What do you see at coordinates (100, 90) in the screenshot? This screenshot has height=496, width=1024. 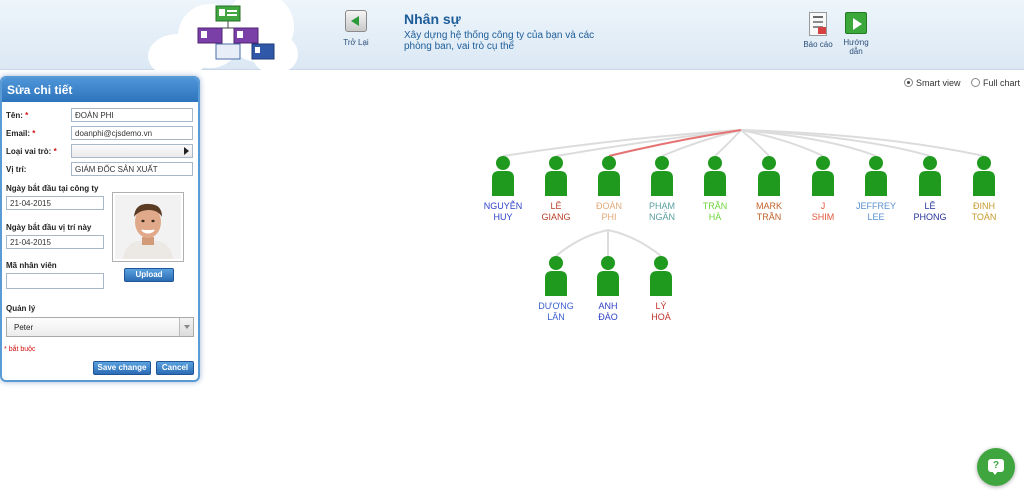 I see `panel-title: Sửa chi tiết` at bounding box center [100, 90].